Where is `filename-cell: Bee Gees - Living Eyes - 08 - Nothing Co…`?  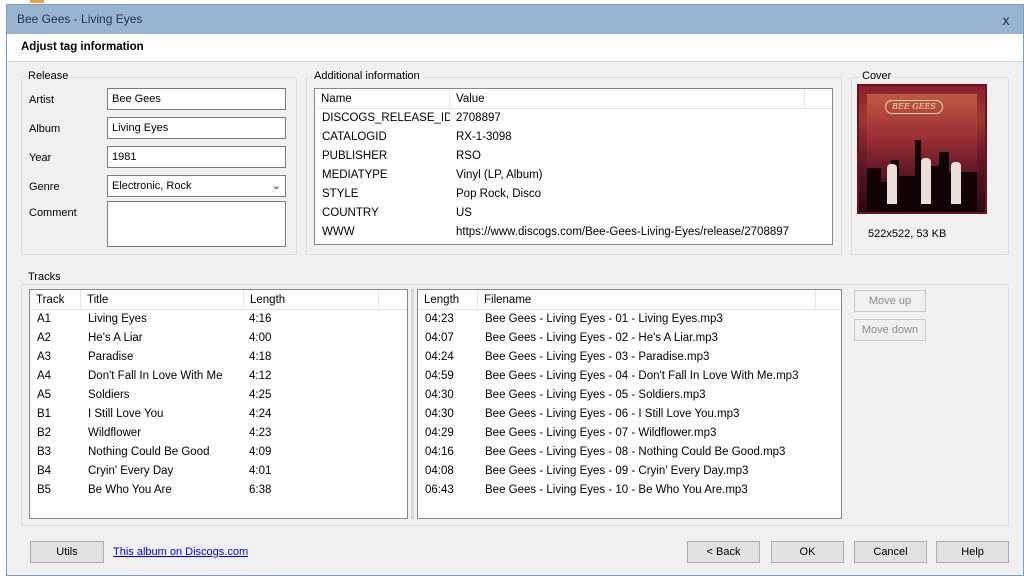
filename-cell: Bee Gees - Living Eyes - 08 - Nothing Co… is located at coordinates (635, 452).